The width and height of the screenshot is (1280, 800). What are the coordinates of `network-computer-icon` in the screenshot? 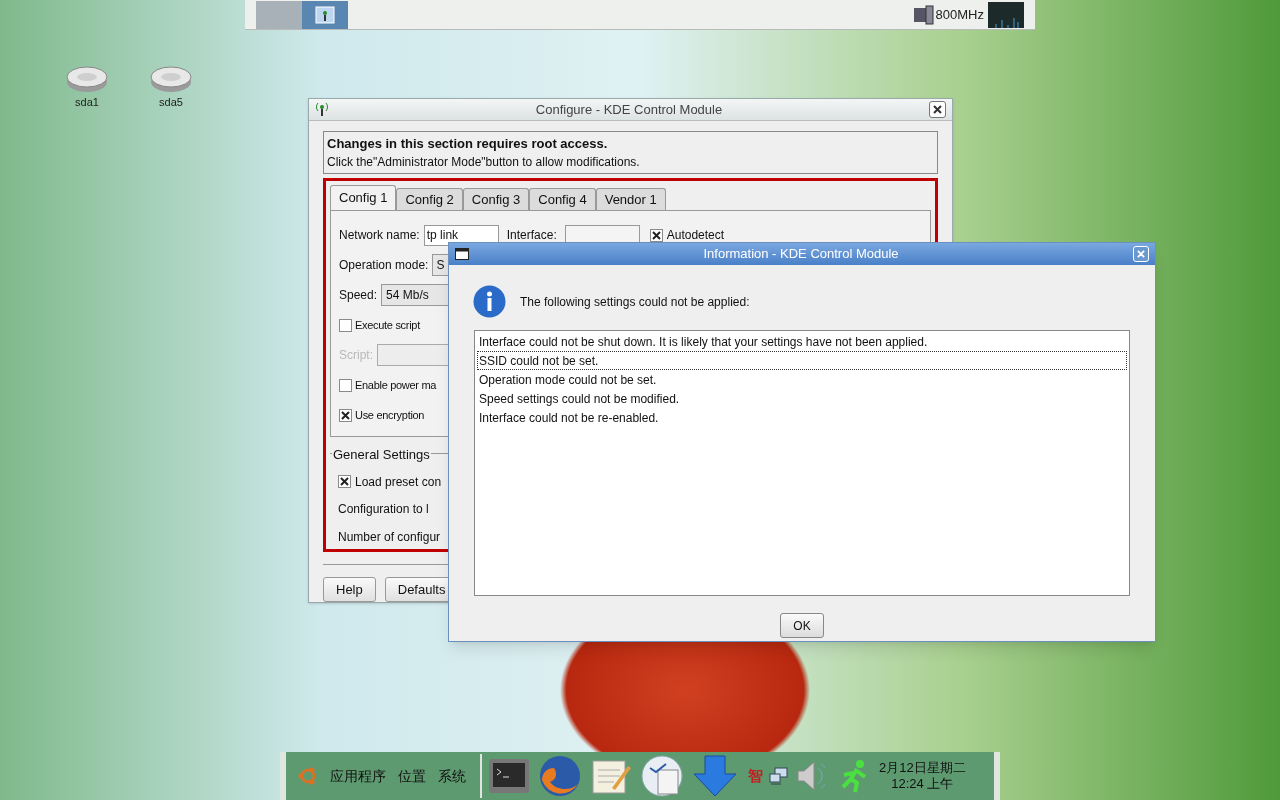 It's located at (779, 776).